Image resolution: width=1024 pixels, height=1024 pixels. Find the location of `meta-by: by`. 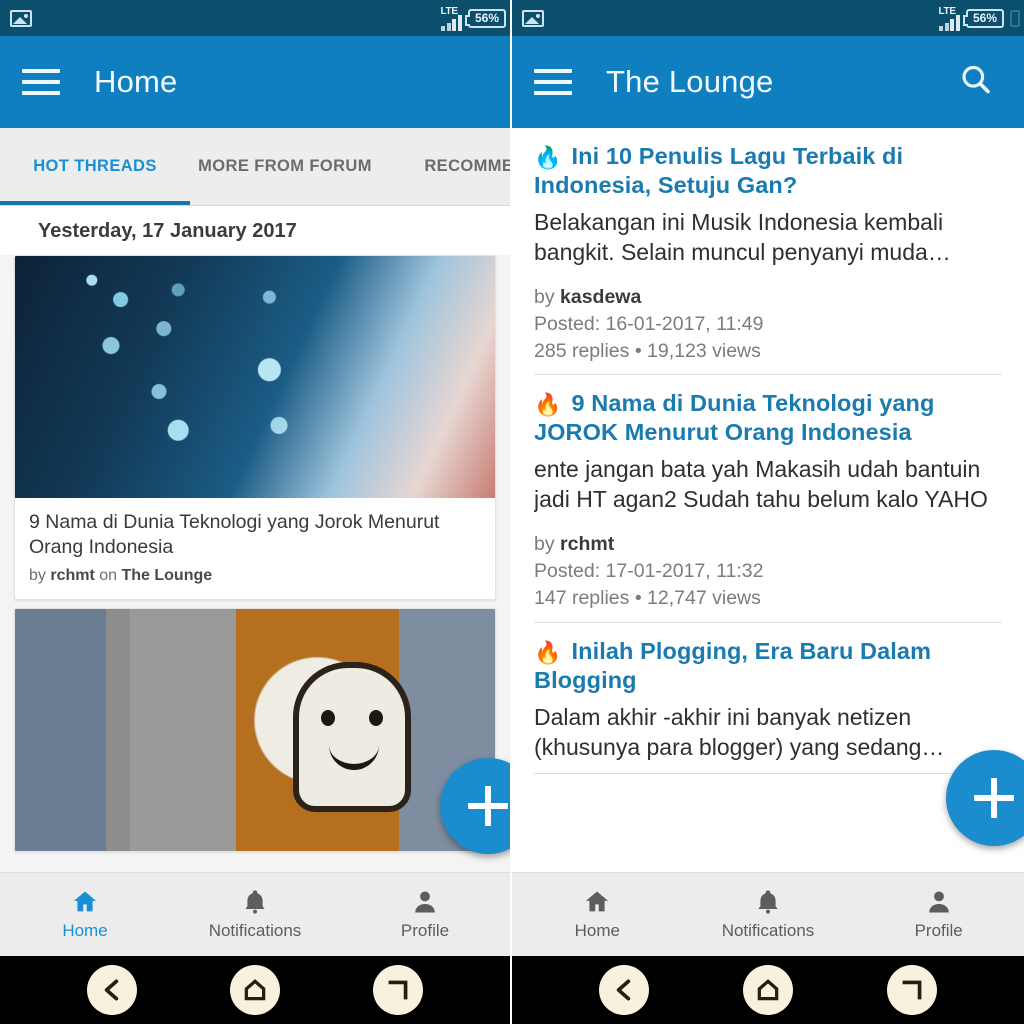

meta-by: by is located at coordinates (40, 575).